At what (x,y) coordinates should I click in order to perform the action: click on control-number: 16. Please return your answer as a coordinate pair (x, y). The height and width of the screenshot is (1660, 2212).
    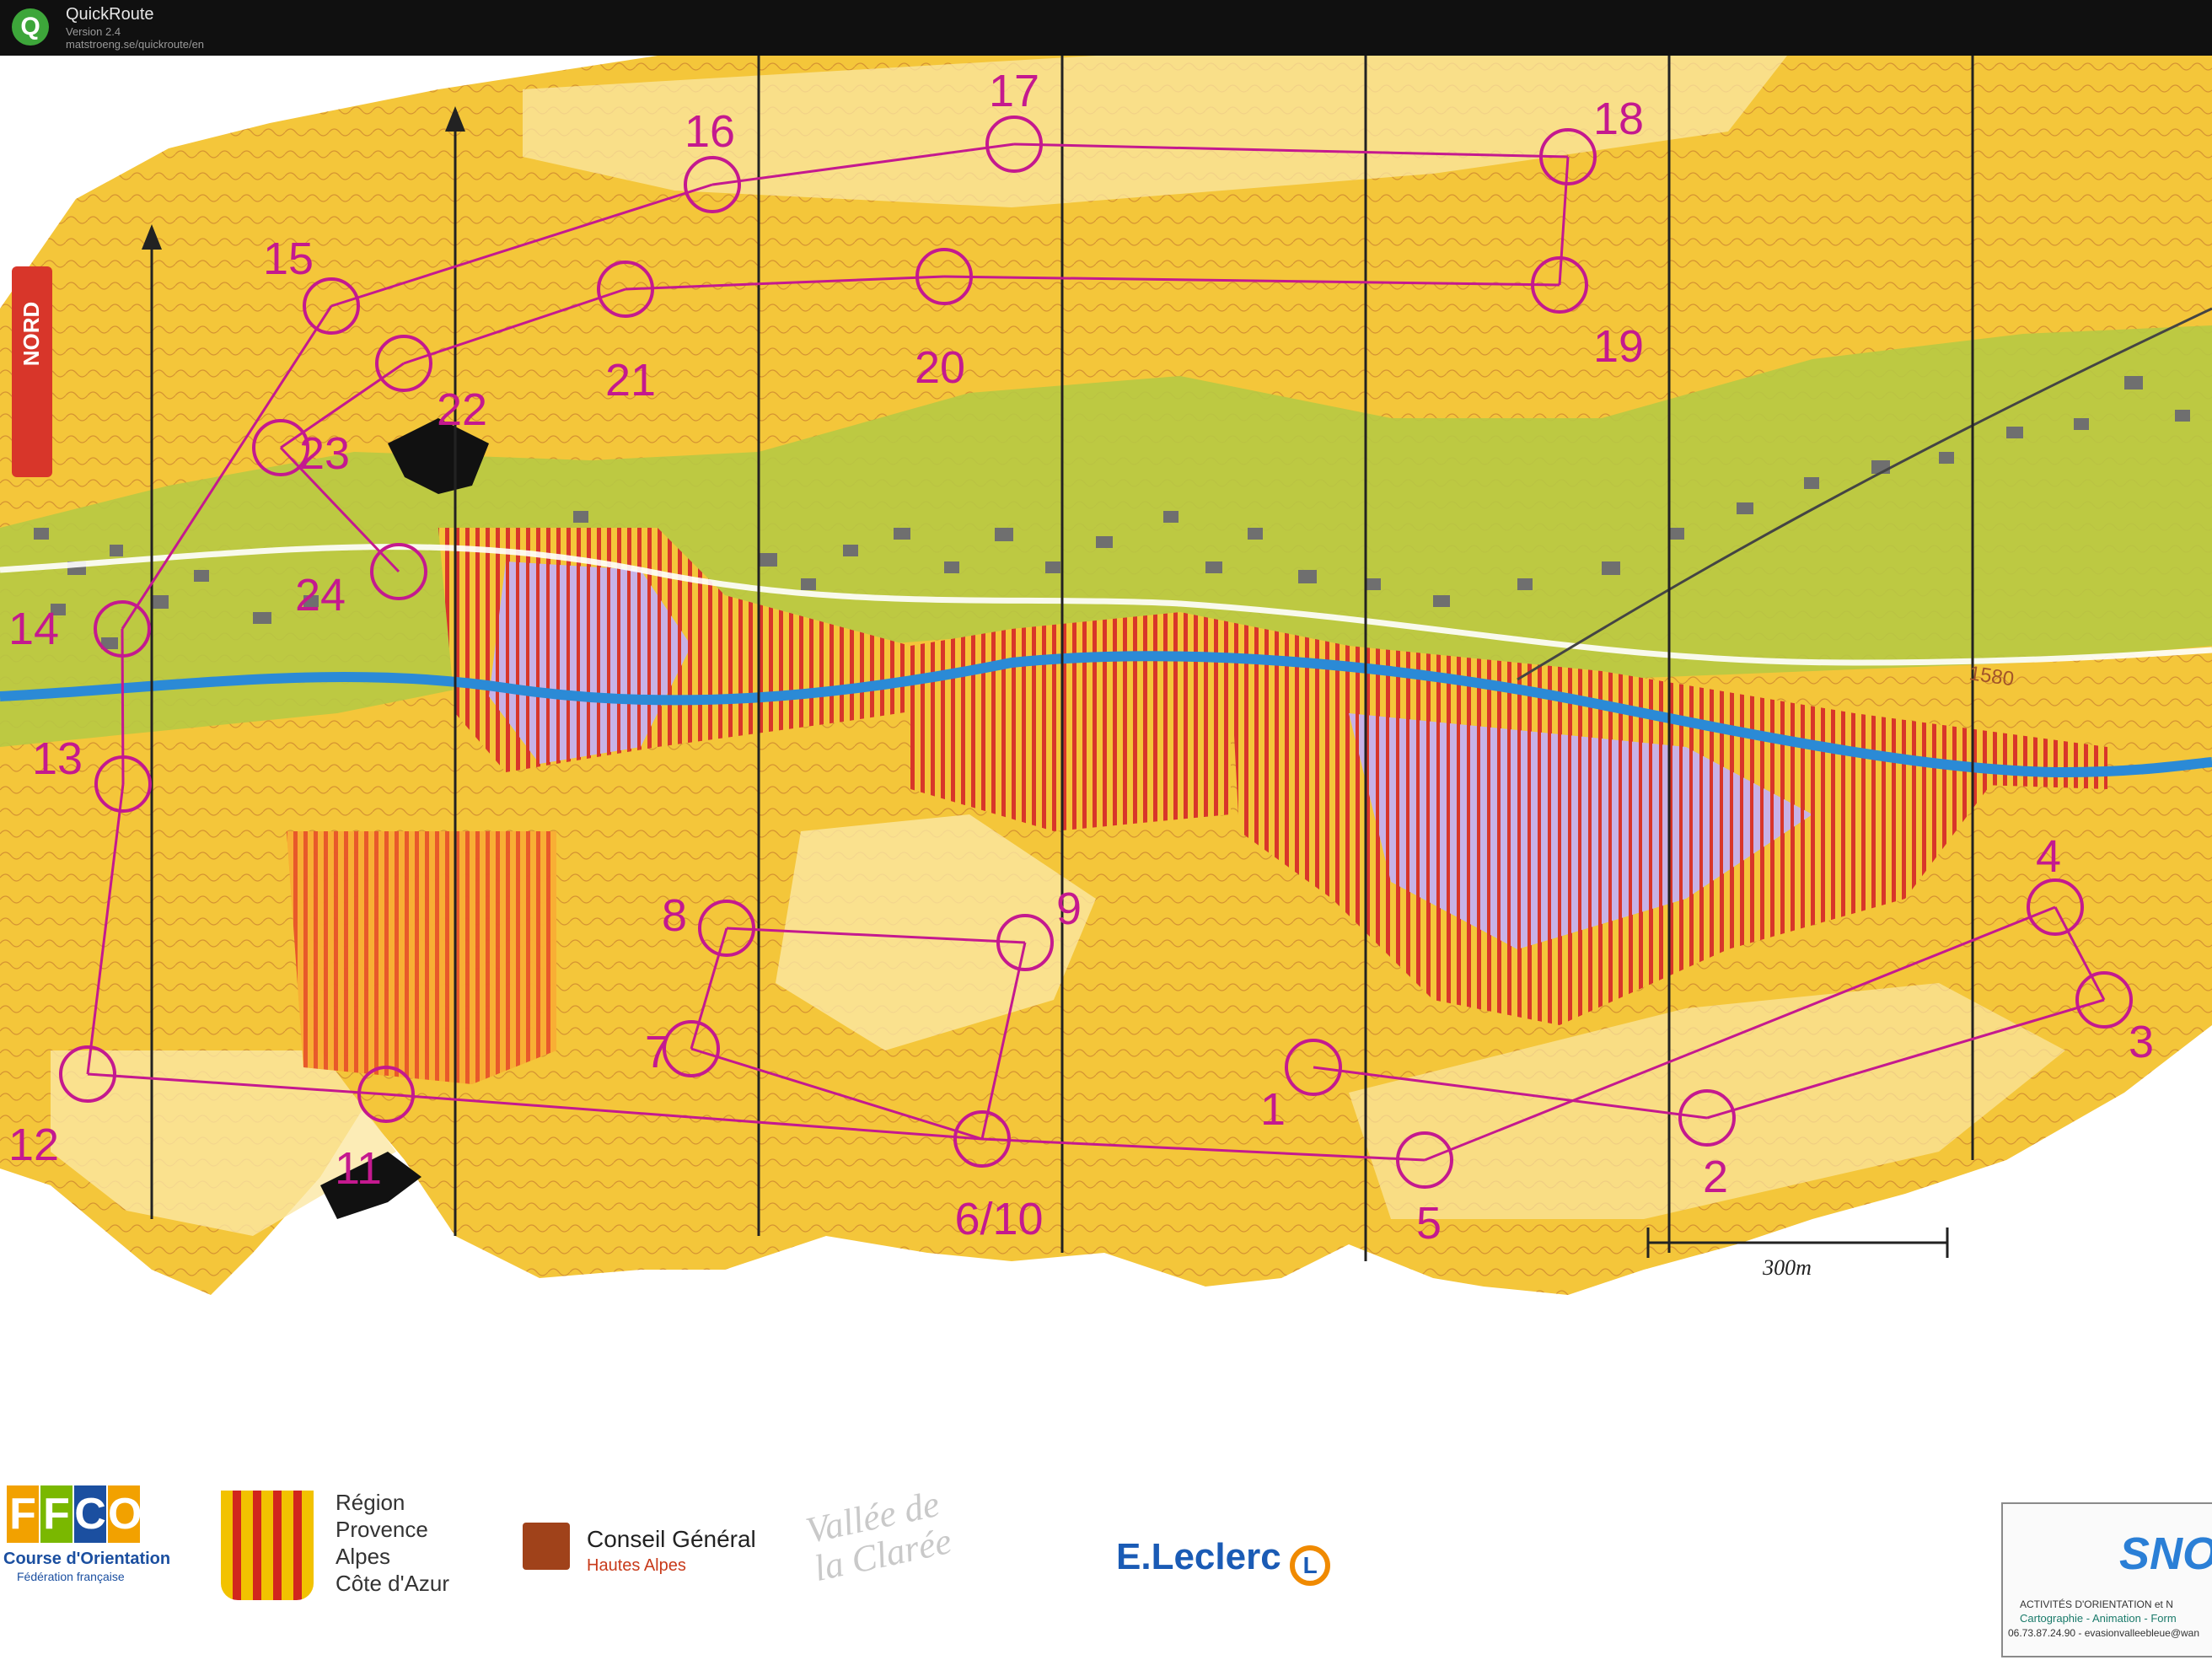
    Looking at the image, I should click on (710, 131).